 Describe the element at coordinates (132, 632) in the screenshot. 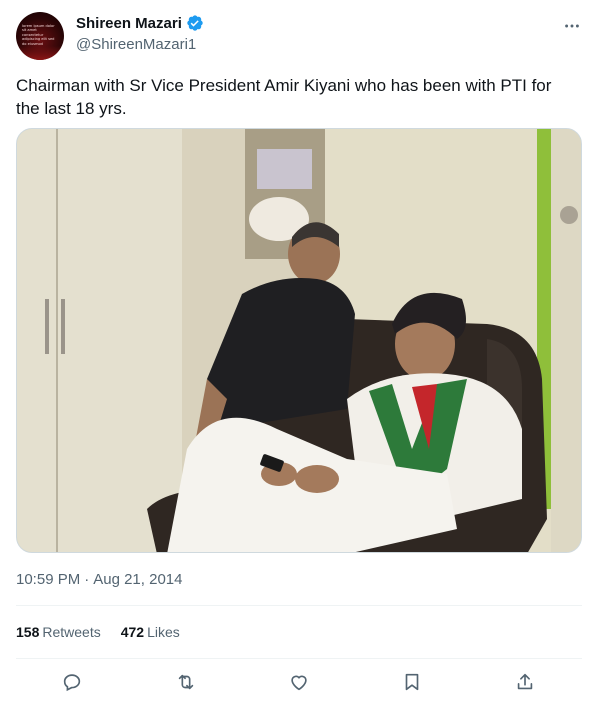

I see `likes-count: 472` at that location.